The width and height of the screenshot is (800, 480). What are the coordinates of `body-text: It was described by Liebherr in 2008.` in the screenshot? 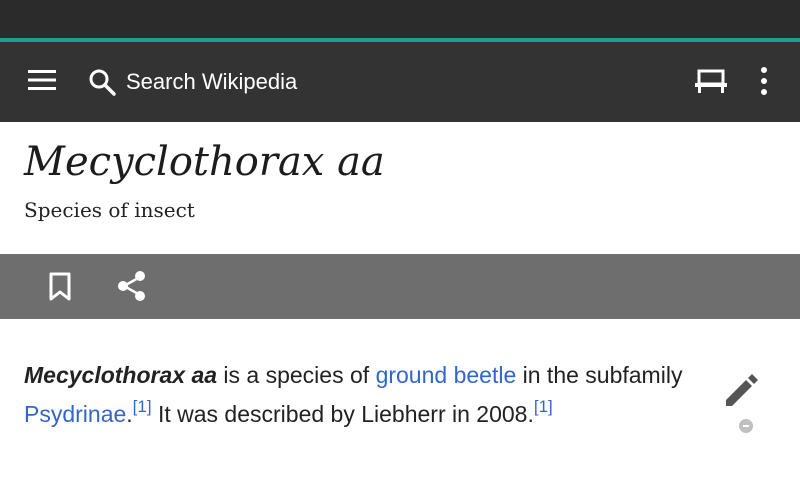 It's located at (342, 414).